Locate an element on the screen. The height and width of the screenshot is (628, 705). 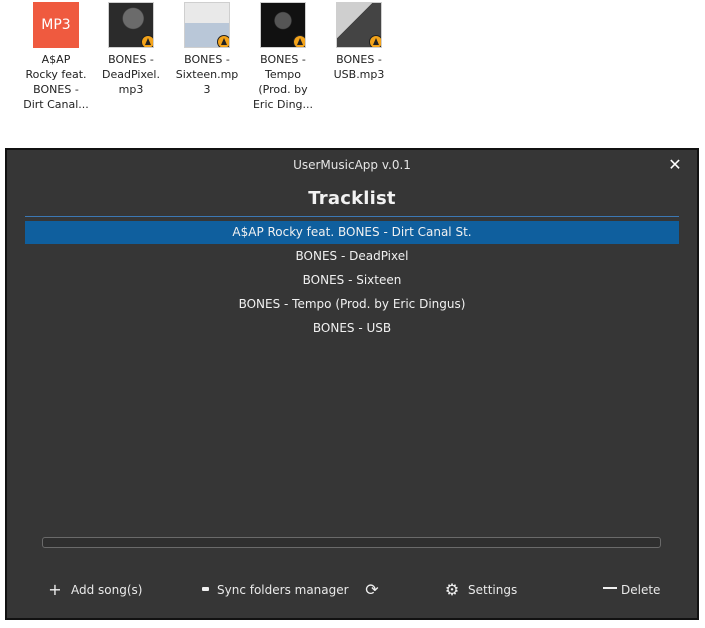
add-songs-button: + Add song(s) is located at coordinates (94, 590).